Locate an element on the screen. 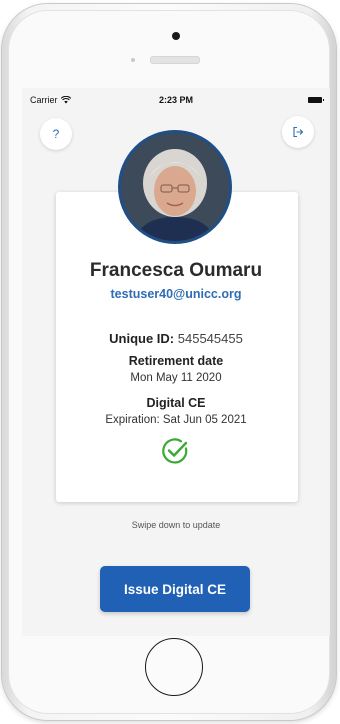  home-button is located at coordinates (174, 667).